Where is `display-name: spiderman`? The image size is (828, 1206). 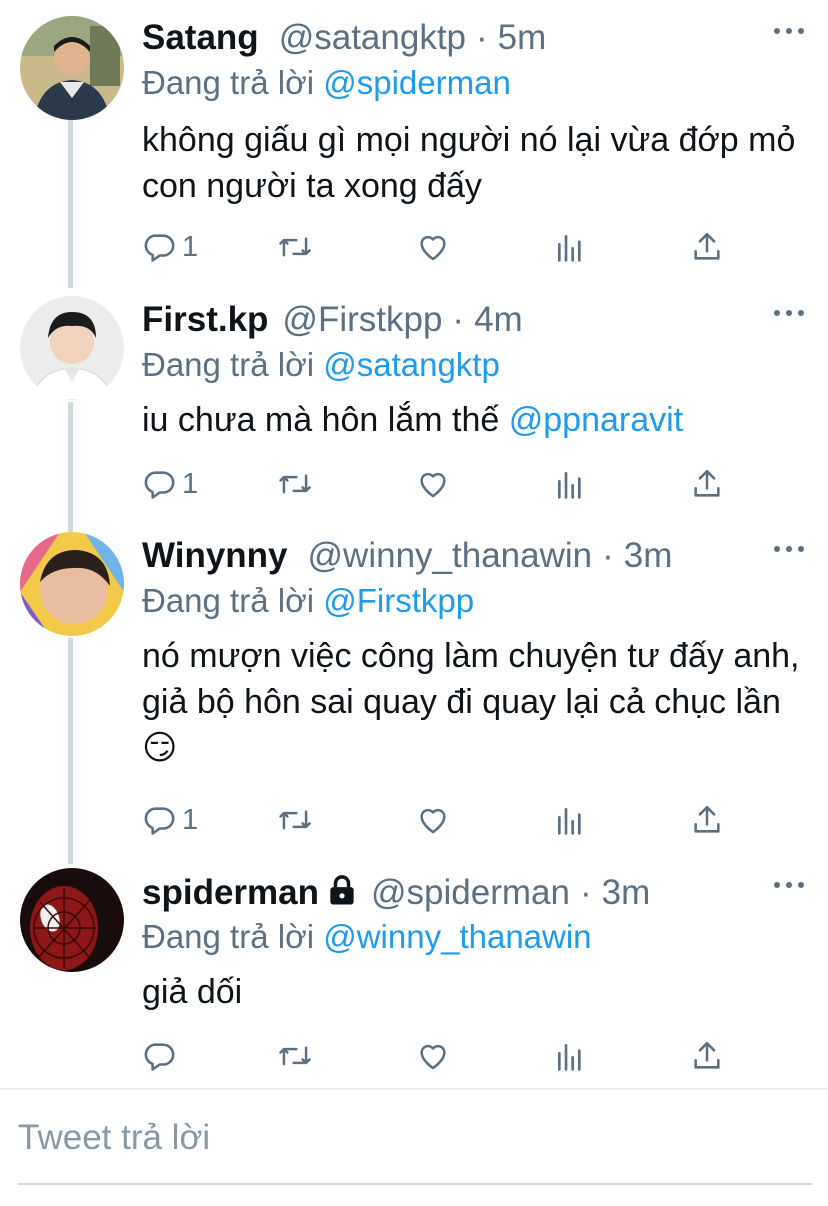
display-name: spiderman is located at coordinates (230, 893).